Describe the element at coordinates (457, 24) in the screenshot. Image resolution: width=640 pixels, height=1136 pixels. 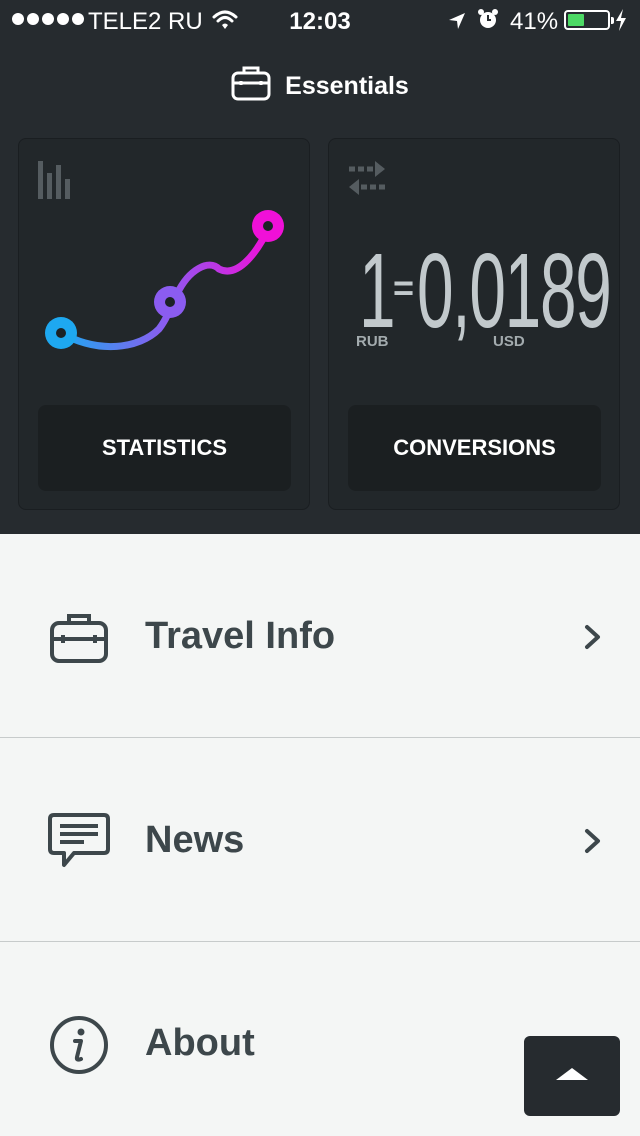
I see `location-arrow-icon` at that location.